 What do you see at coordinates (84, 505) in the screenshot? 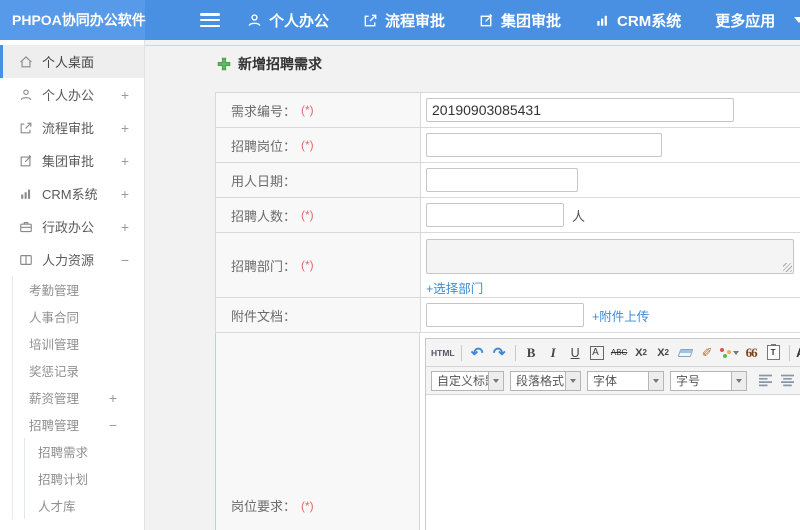
I see `sidebar-item-talent-pool: 人才库` at bounding box center [84, 505].